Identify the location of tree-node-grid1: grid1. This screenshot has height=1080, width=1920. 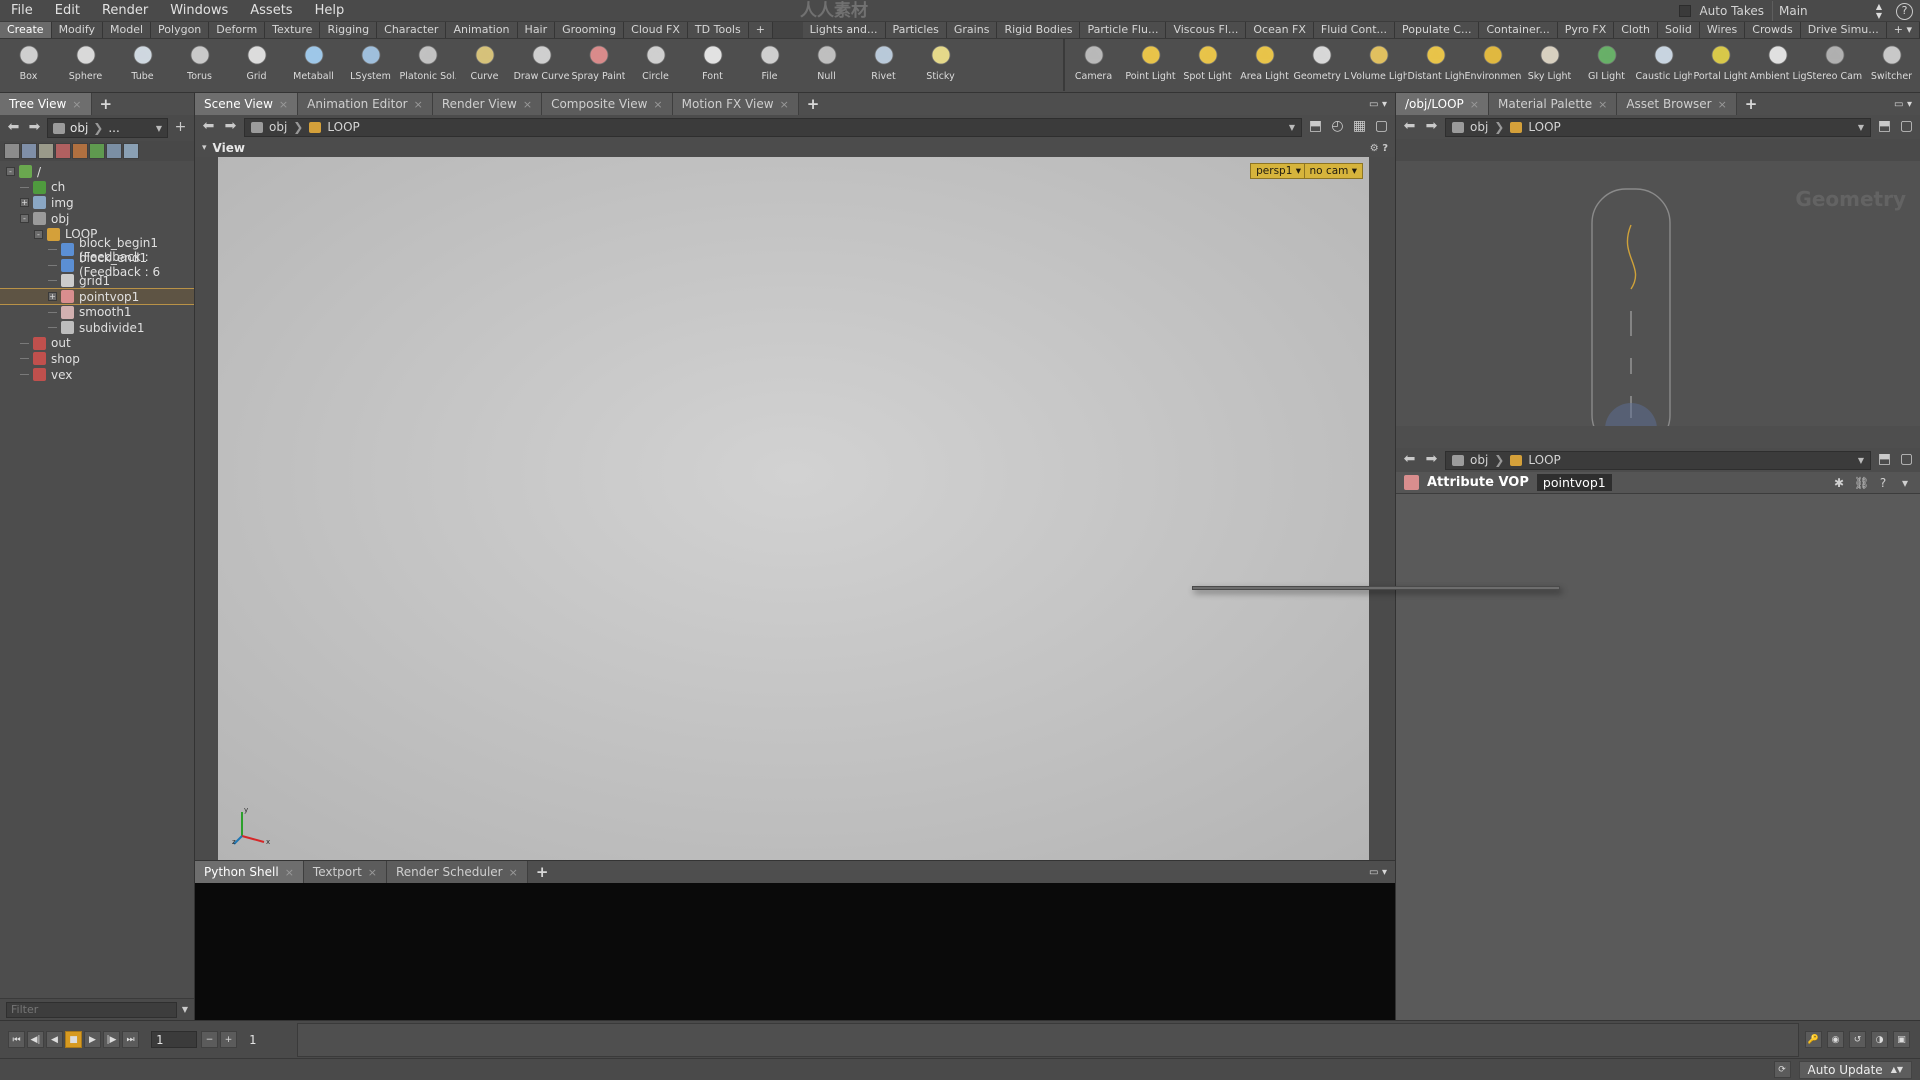
(97, 281).